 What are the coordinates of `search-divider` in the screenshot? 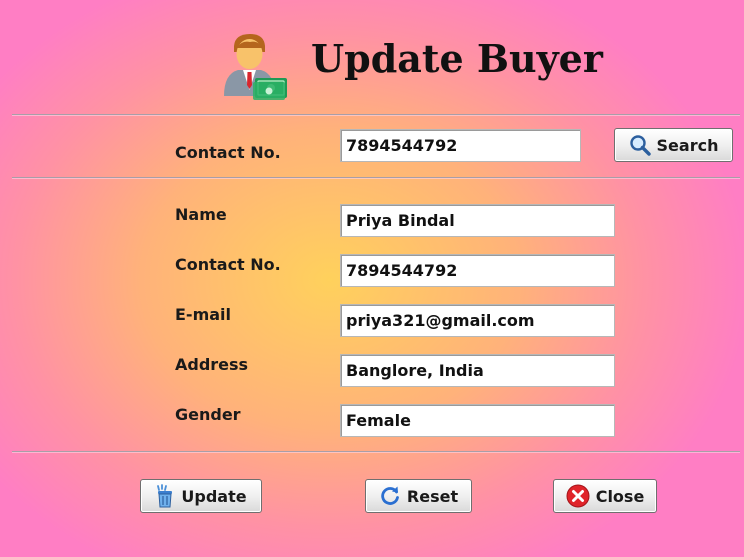 It's located at (376, 178).